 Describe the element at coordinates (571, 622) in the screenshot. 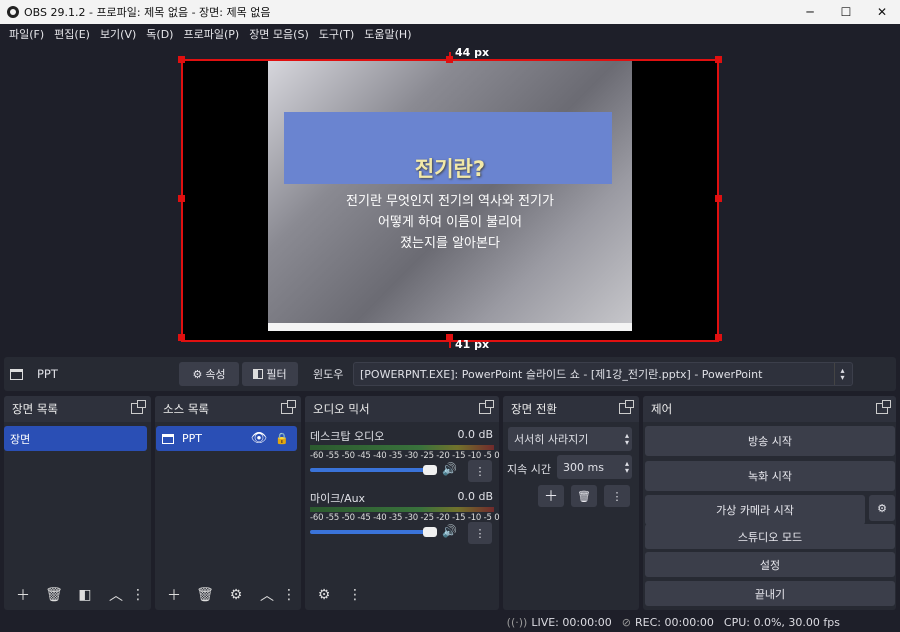

I see `live-time: LIVE: 00:00:00` at that location.